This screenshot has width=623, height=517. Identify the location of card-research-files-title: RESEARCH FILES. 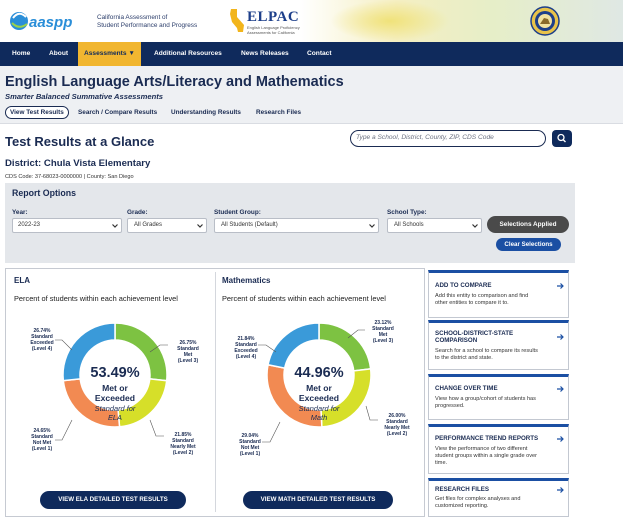
(462, 489).